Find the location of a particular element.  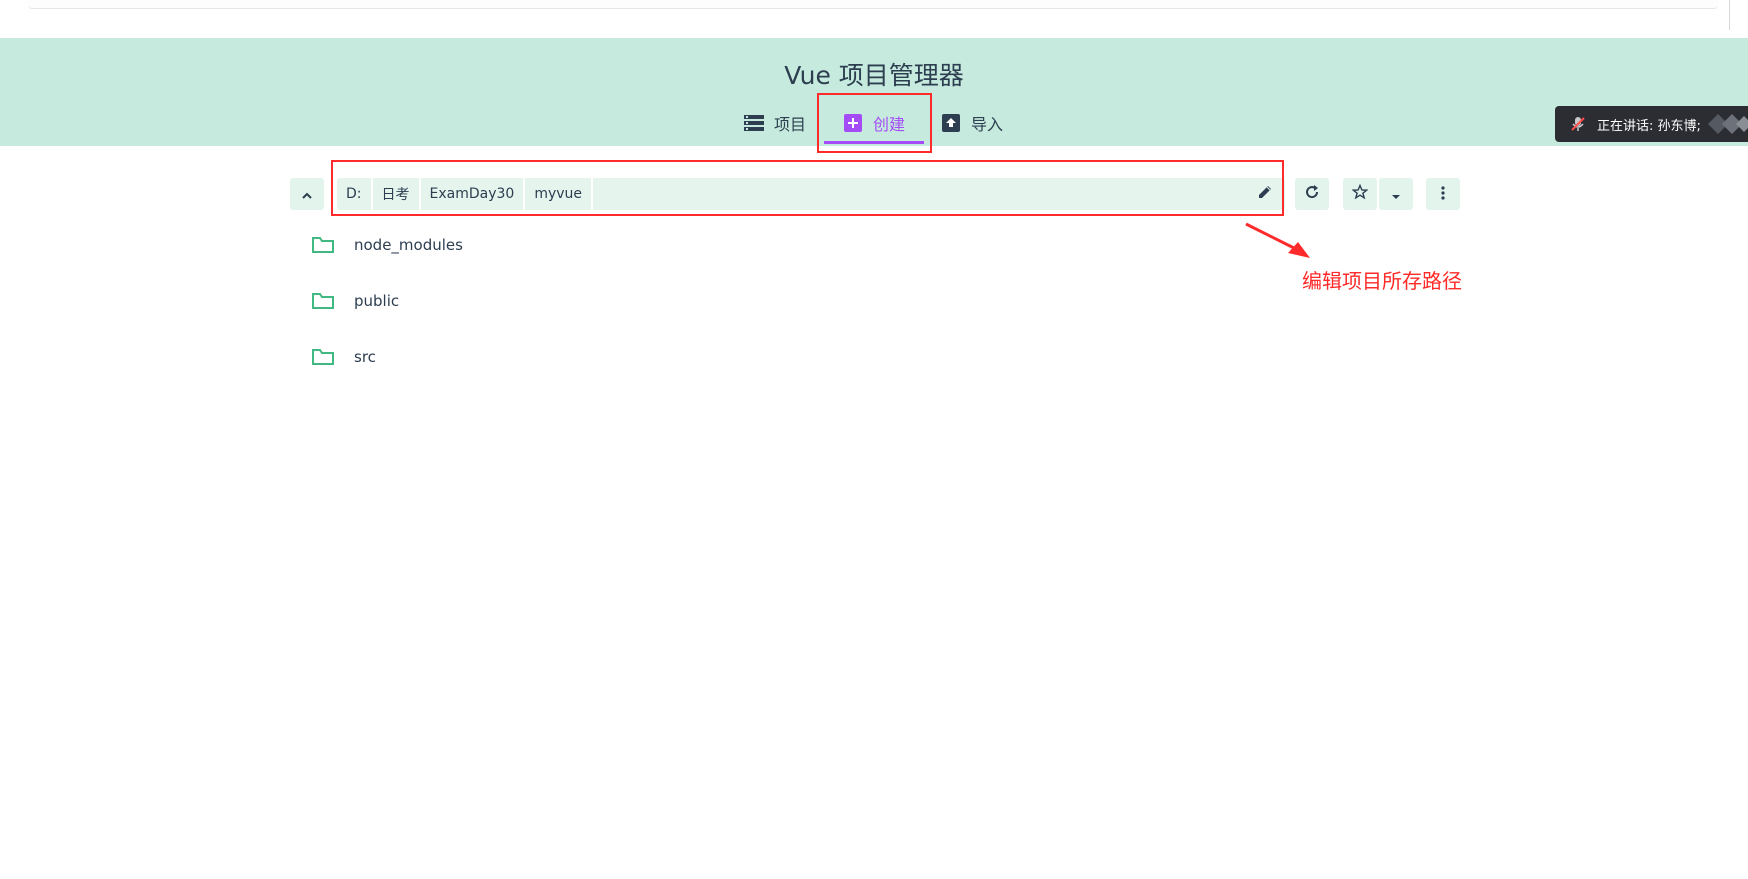

list-item: public is located at coordinates (600, 301).